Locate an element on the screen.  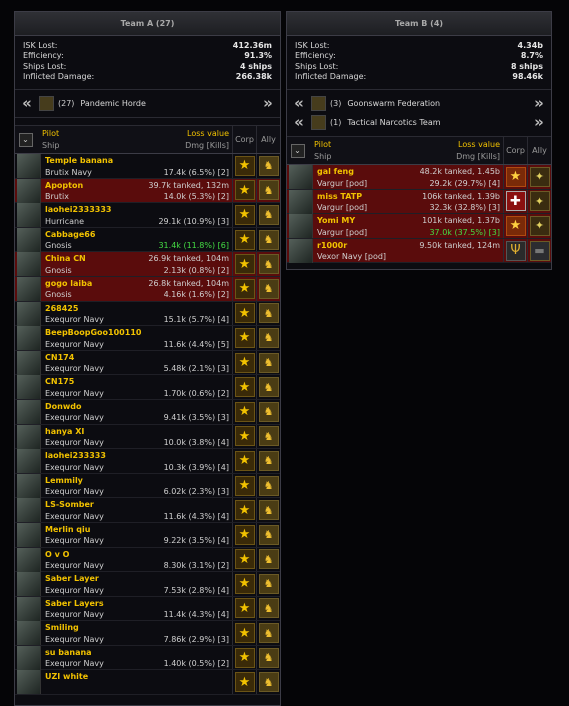
table-row: O v O Exequror Navy 8.30k (3.1%) [2] ★ ♞ is located at coordinates (147, 560).